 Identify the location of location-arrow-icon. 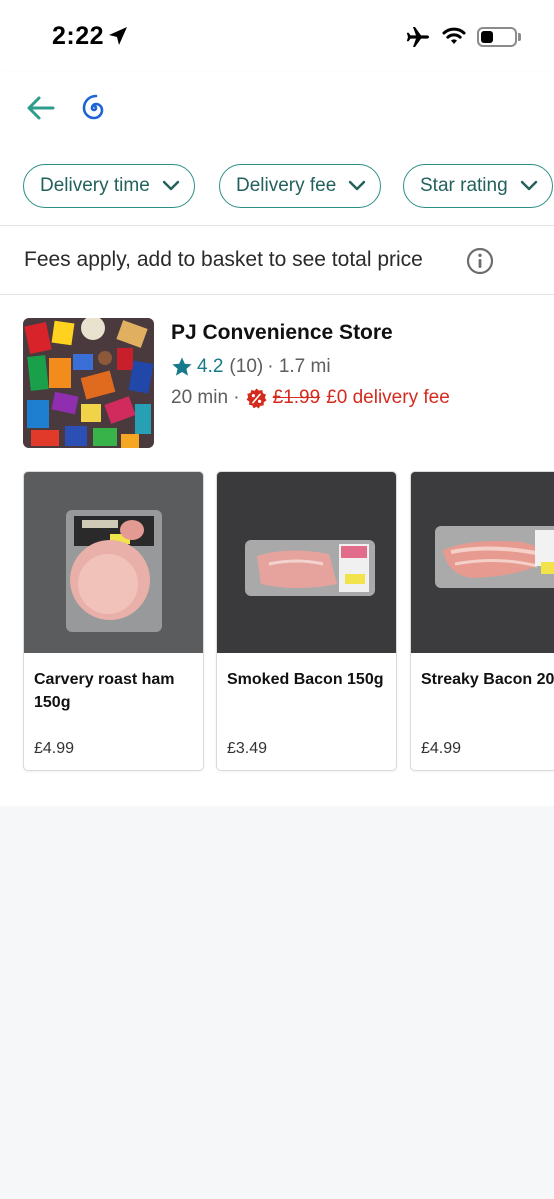
(118, 36).